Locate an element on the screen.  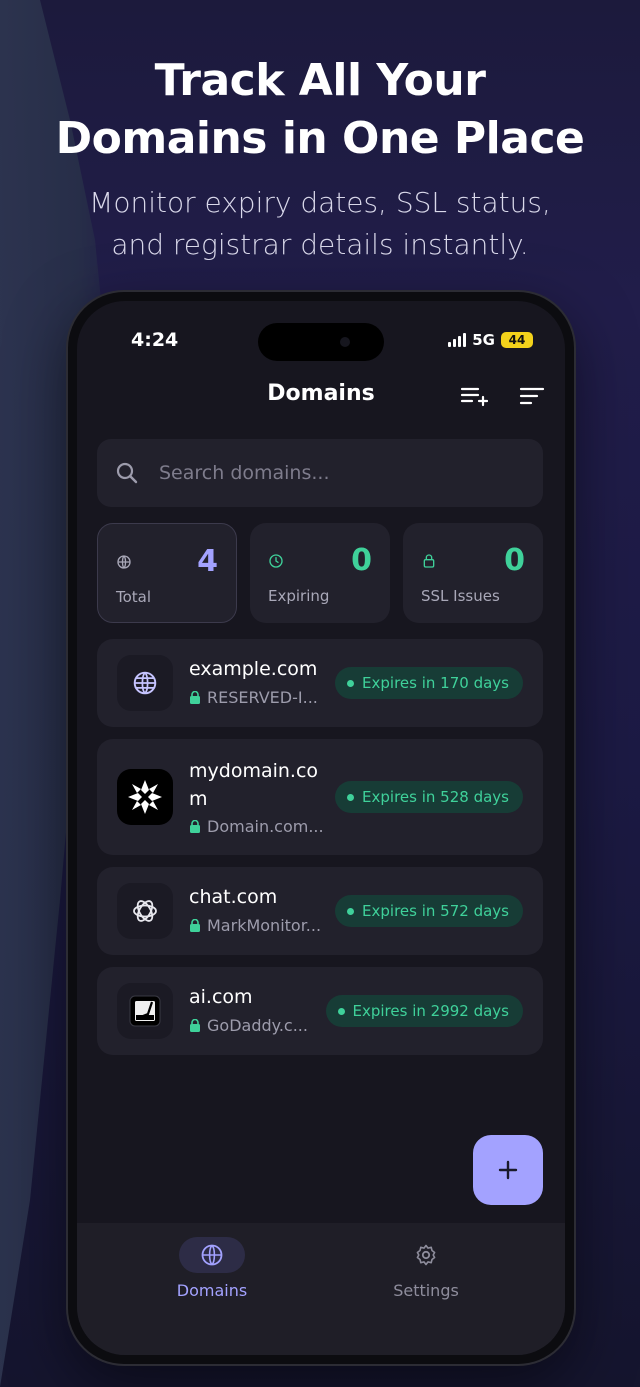
signal-icon is located at coordinates (457, 340).